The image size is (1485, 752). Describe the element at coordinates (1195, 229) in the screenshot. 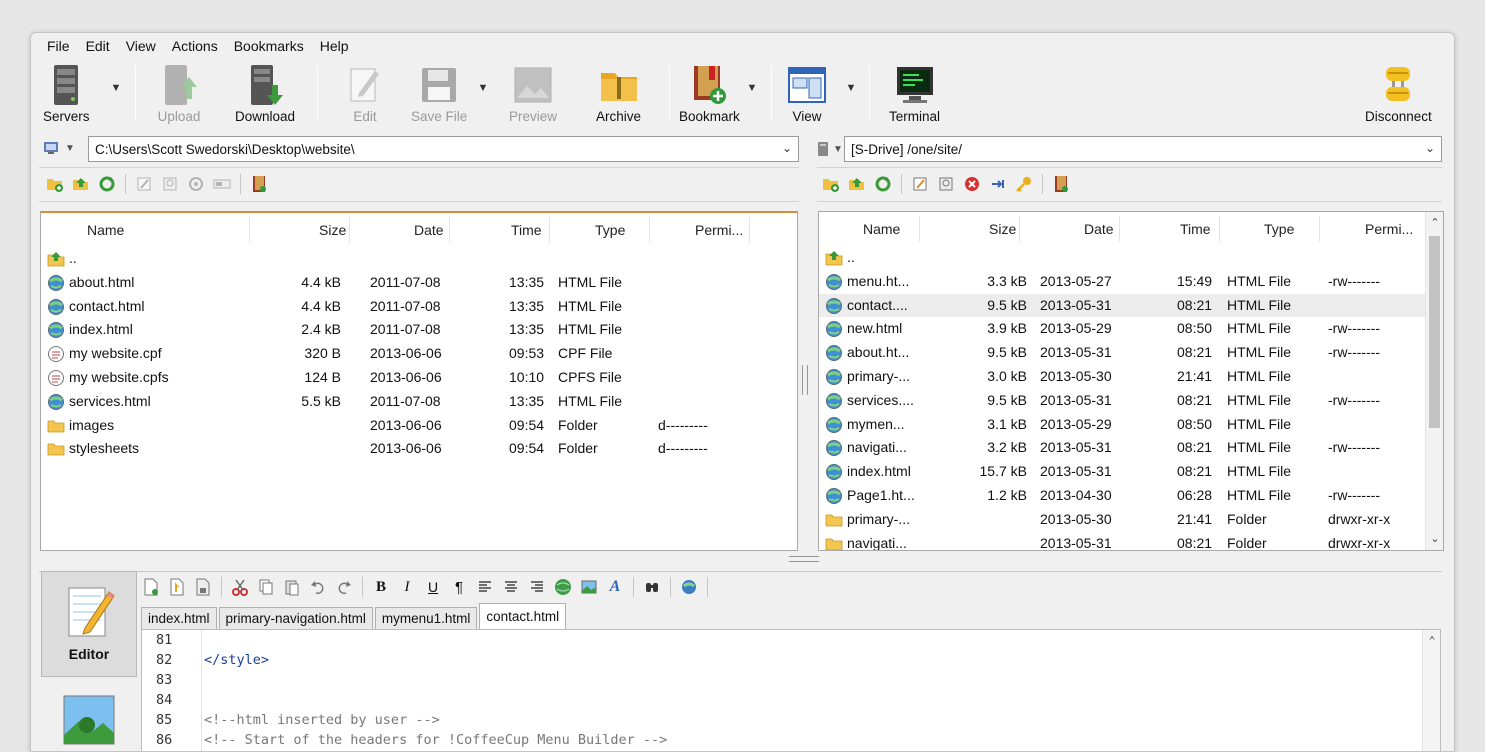

I see `column-time: Time` at that location.